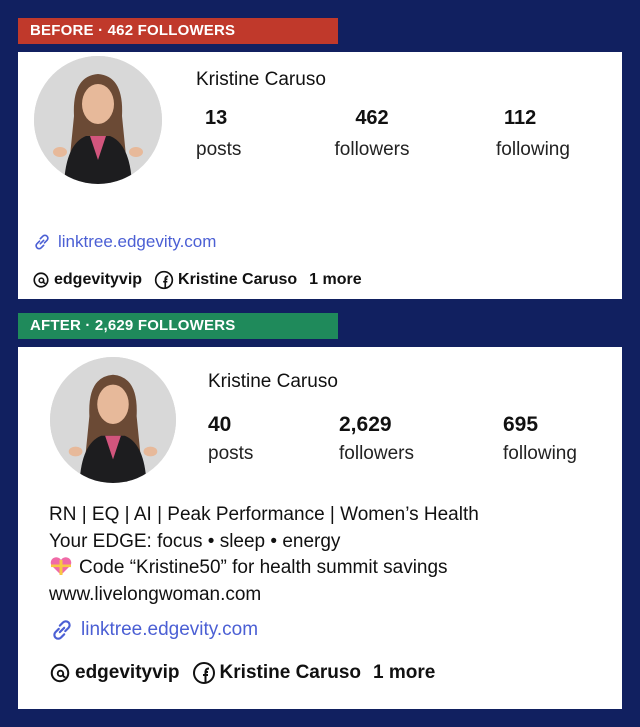  What do you see at coordinates (521, 424) in the screenshot?
I see `following-count: 695` at bounding box center [521, 424].